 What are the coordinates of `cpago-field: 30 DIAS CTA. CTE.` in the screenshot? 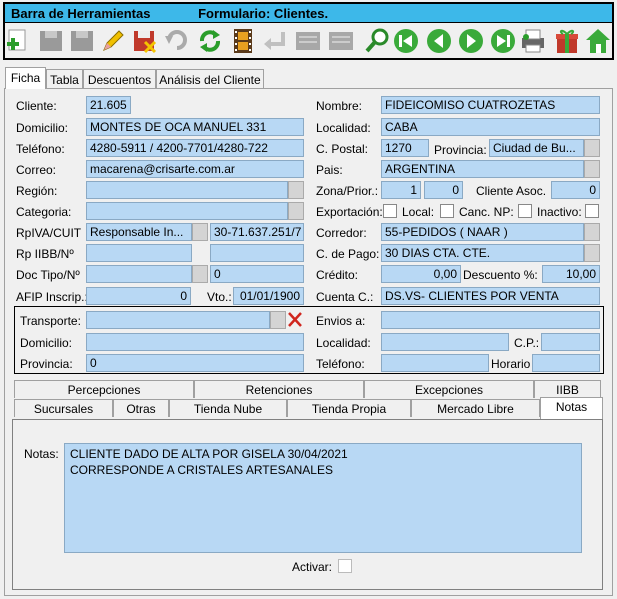 It's located at (482, 253).